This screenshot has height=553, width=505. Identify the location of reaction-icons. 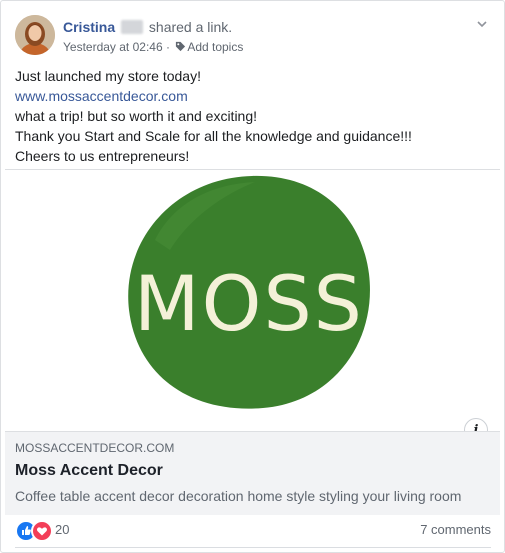
(34, 530).